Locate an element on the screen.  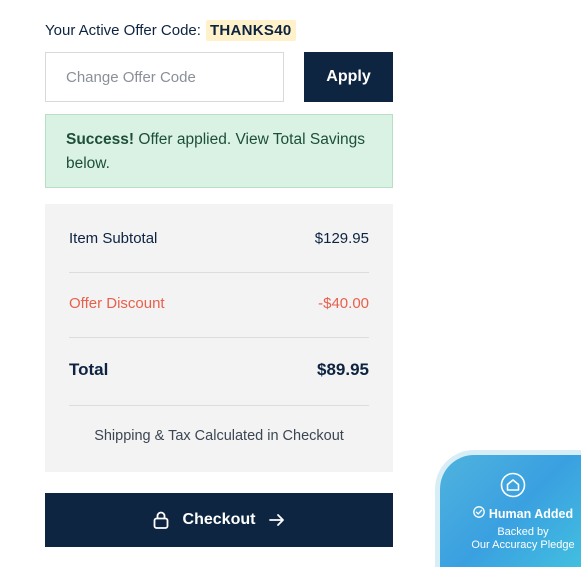
shipping-note: Shipping & Tax Calculated in Checkout is located at coordinates (219, 436).